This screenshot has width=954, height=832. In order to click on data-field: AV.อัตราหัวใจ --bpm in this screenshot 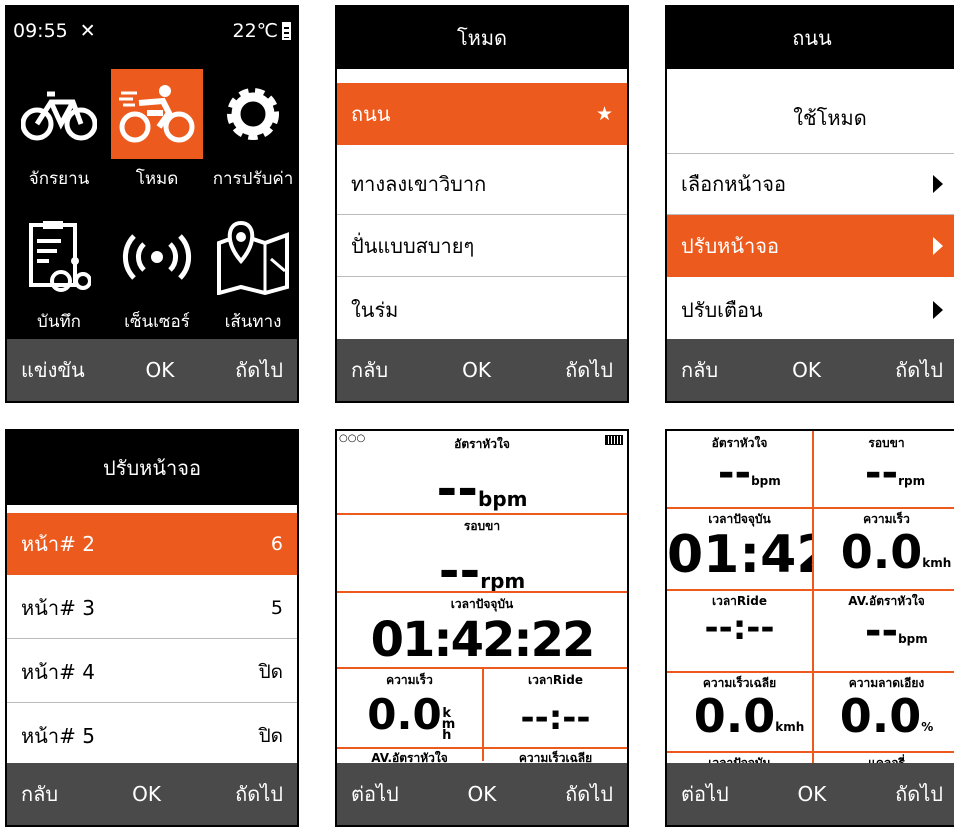, I will do `click(884, 631)`.